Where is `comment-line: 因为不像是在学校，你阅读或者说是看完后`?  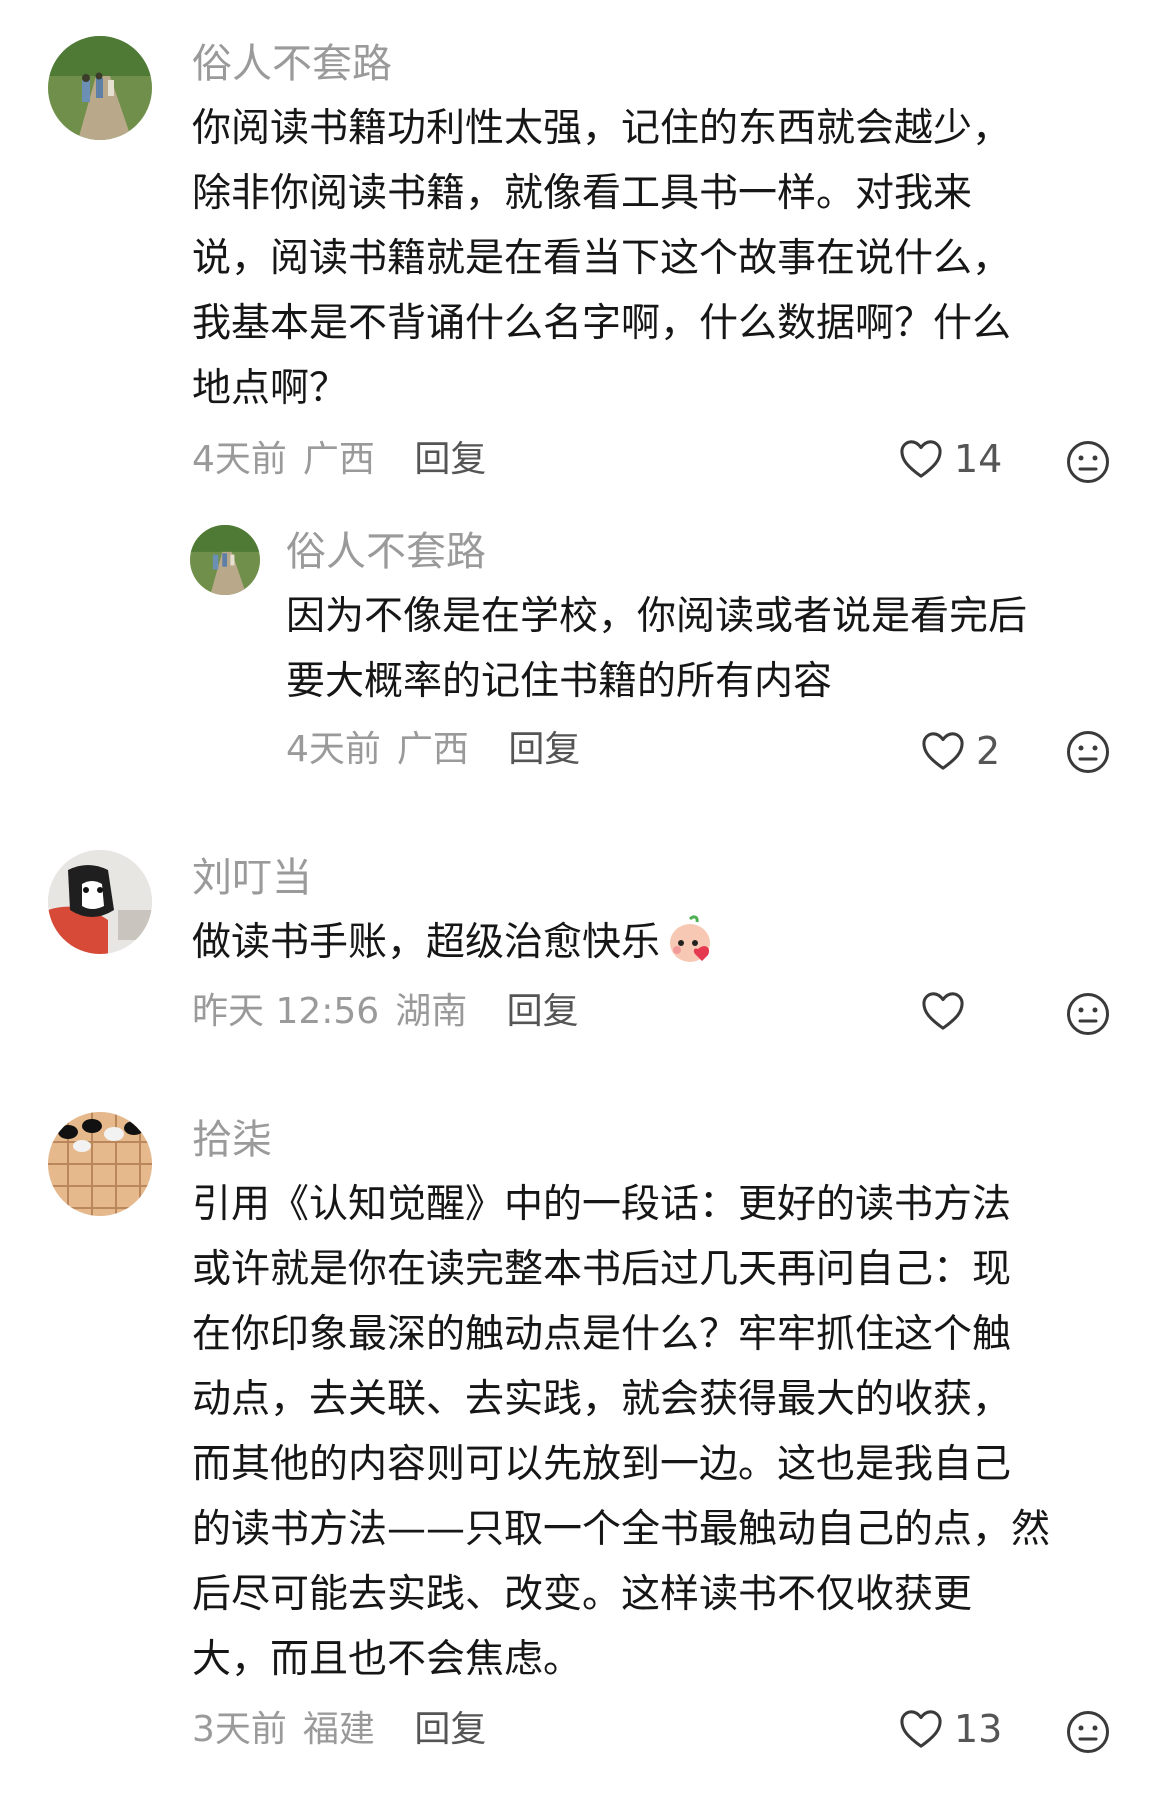
comment-line: 因为不像是在学校，你阅读或者说是看完后 is located at coordinates (657, 616).